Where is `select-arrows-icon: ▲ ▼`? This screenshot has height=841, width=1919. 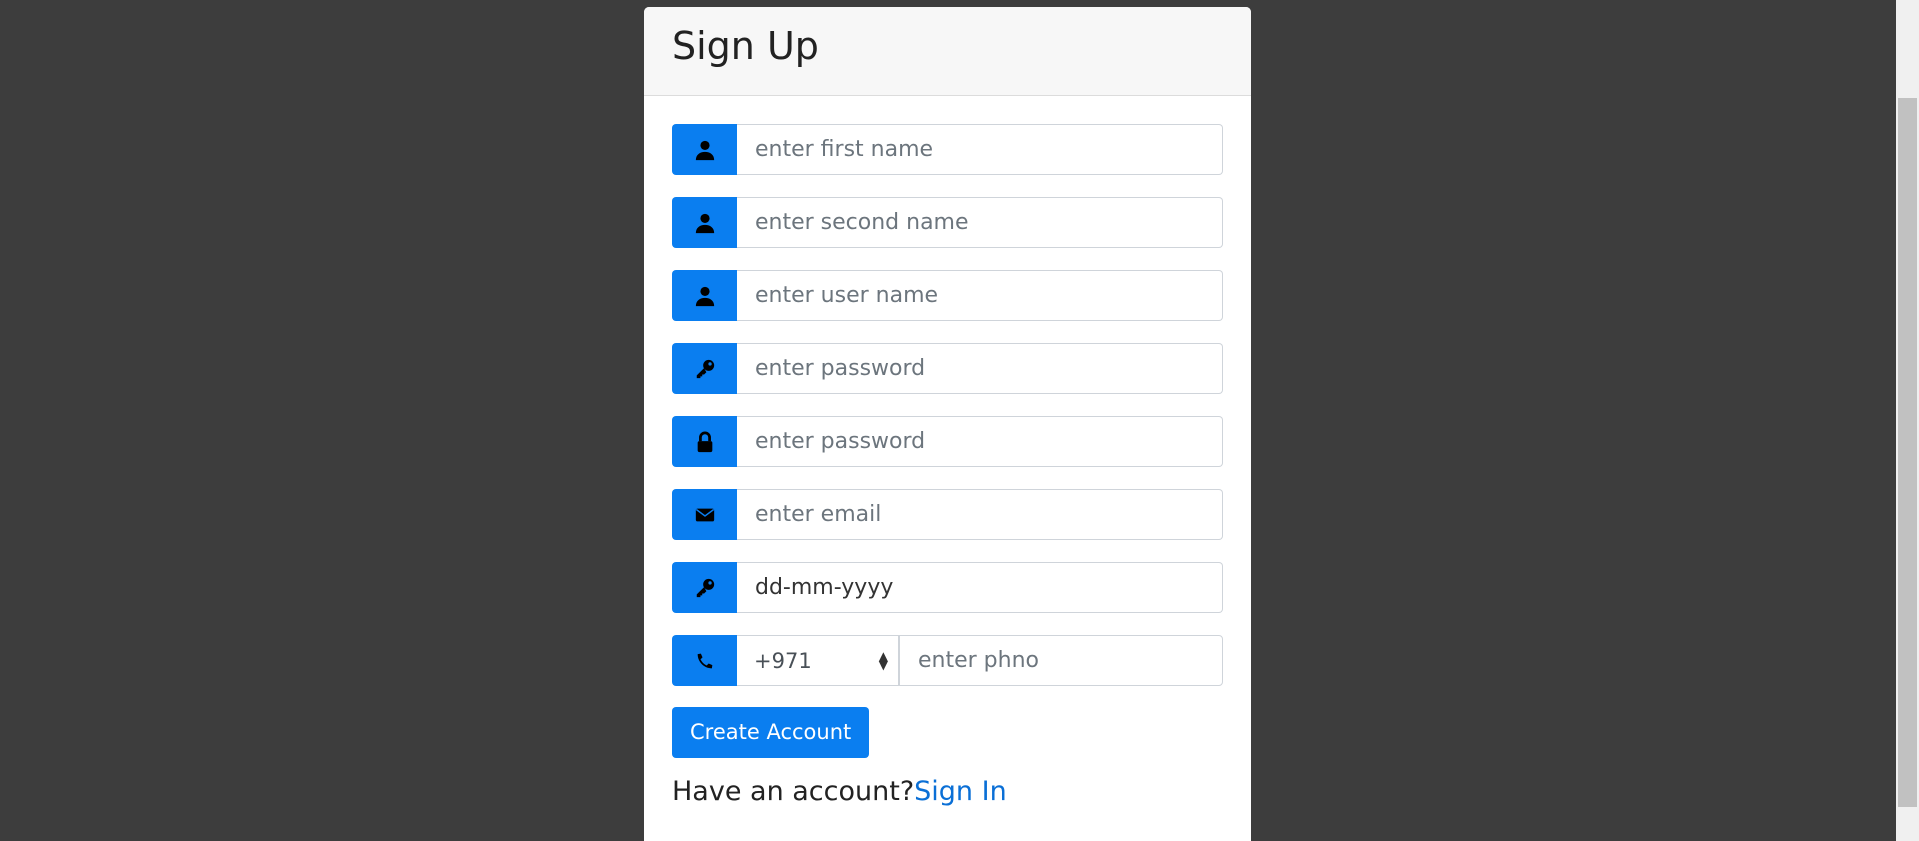
select-arrows-icon: ▲ ▼ is located at coordinates (883, 660).